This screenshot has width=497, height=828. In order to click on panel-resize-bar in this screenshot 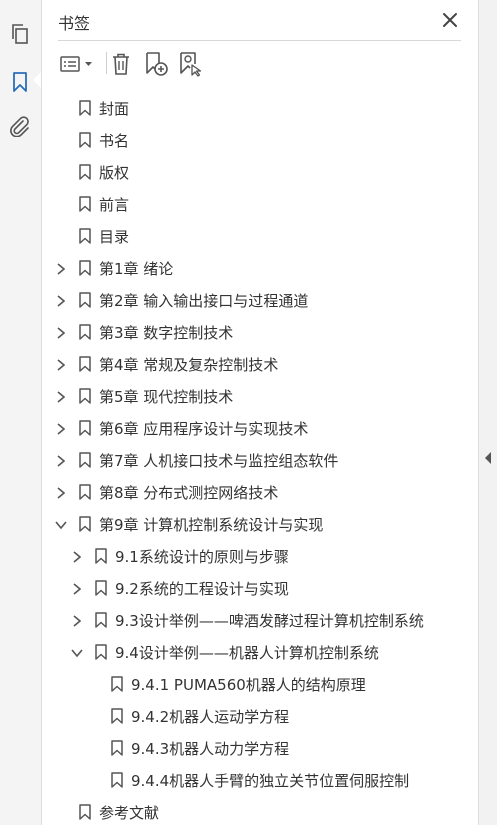, I will do `click(487, 412)`.